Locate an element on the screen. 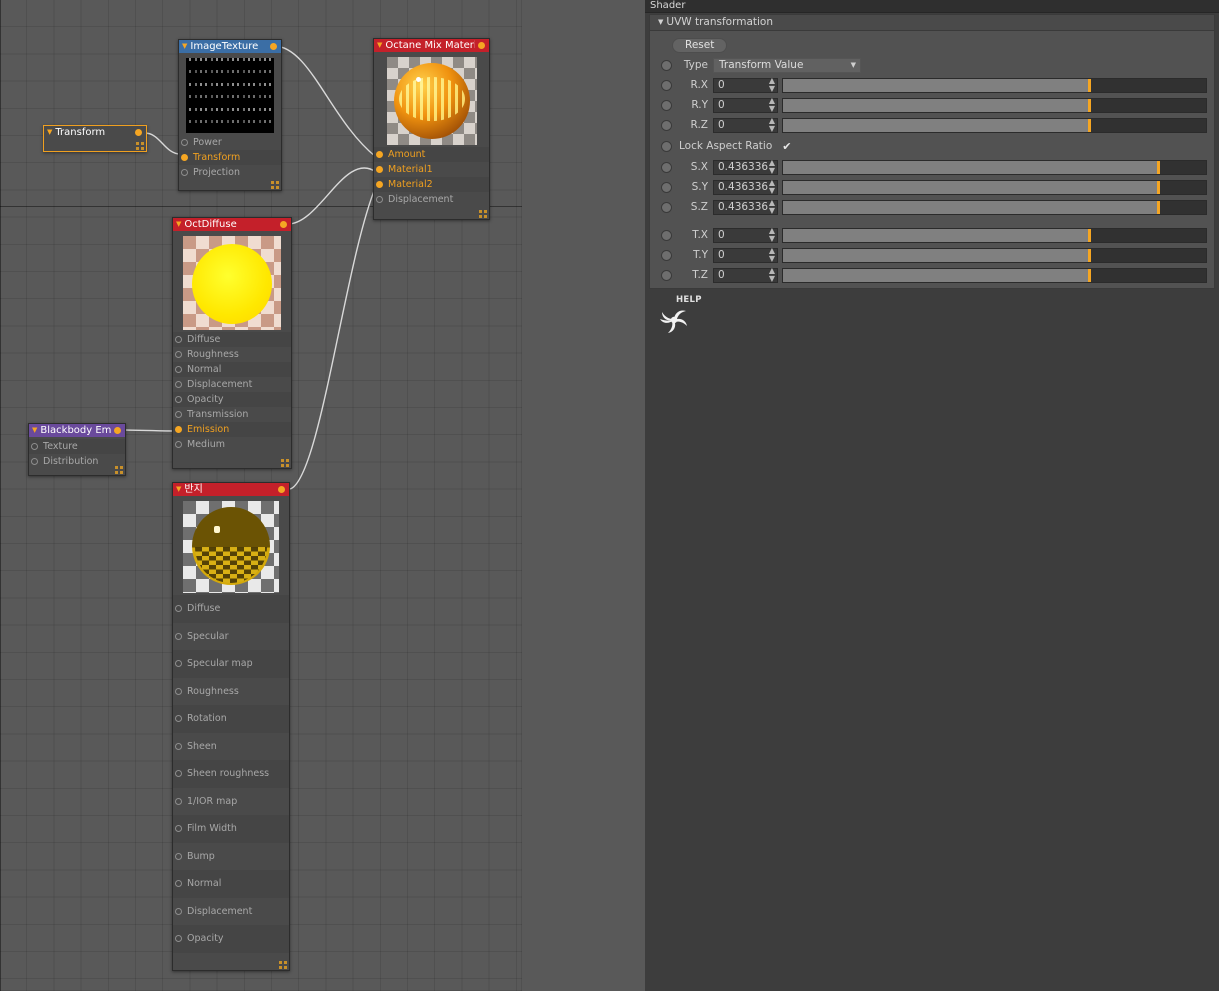 The width and height of the screenshot is (1219, 991). ry-slider is located at coordinates (994, 105).